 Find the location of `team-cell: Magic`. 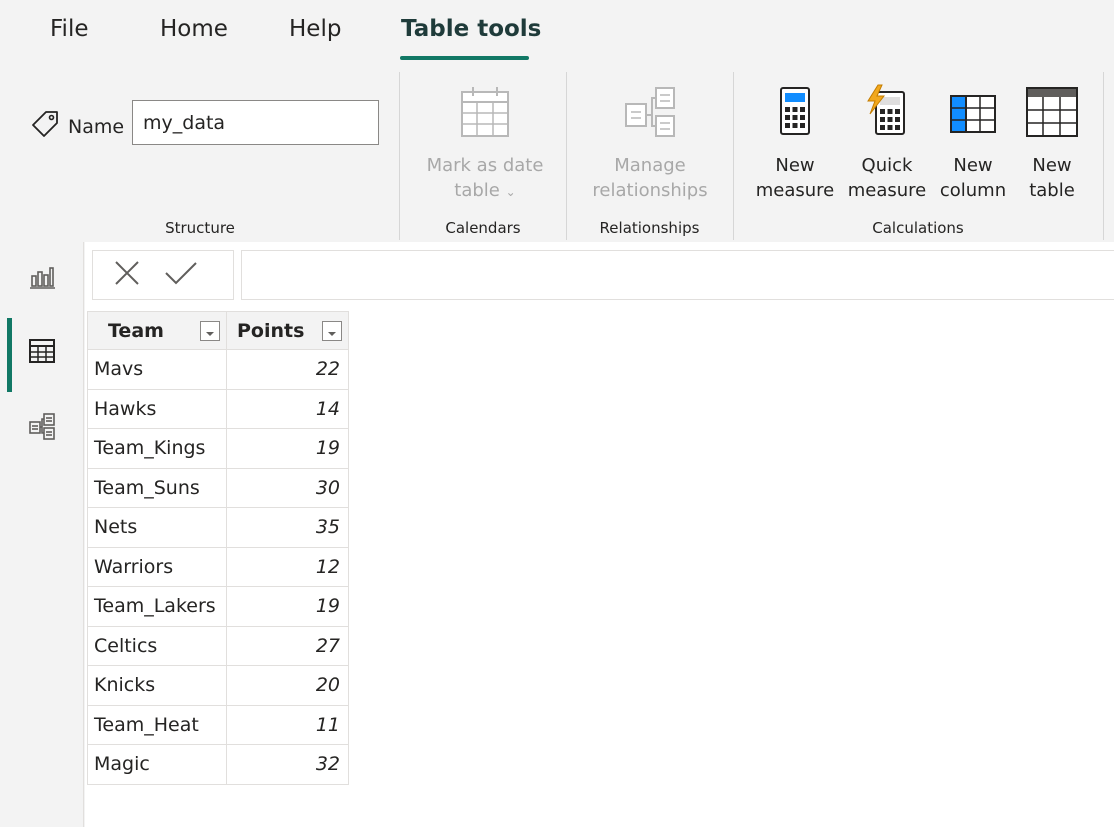

team-cell: Magic is located at coordinates (157, 764).